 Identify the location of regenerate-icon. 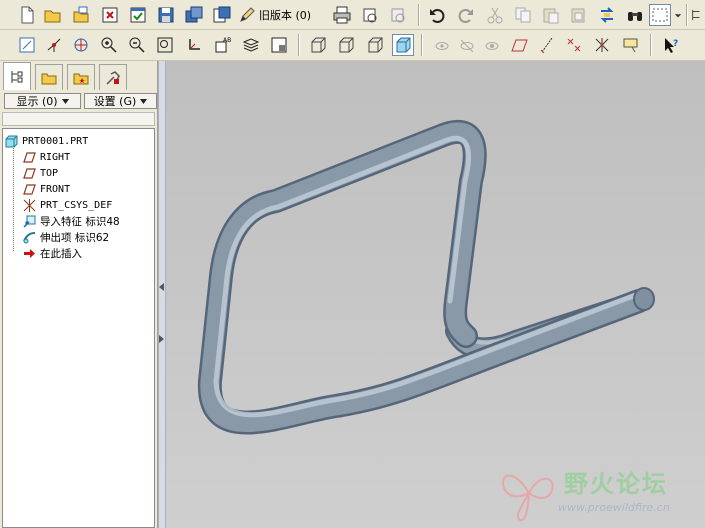
(607, 15).